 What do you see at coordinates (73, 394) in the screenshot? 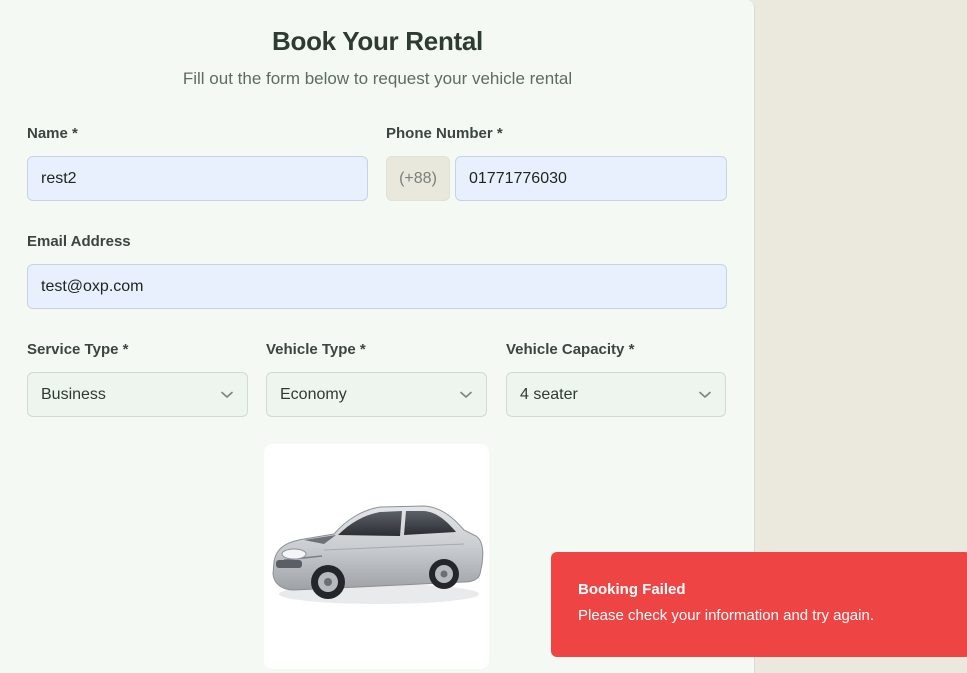
I see `service-type-value: Business` at bounding box center [73, 394].